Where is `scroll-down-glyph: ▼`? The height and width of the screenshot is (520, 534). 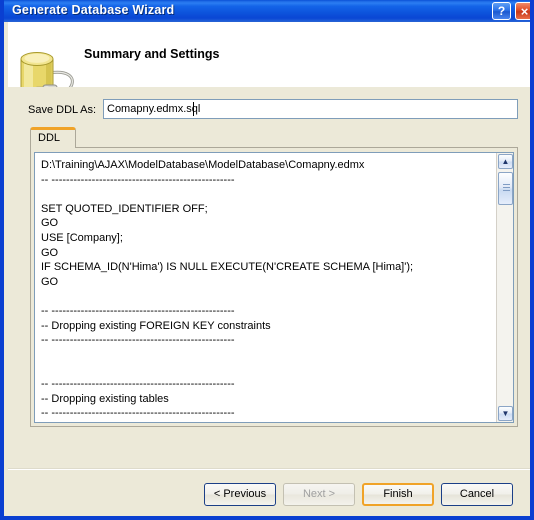
scroll-down-glyph: ▼ is located at coordinates (505, 413).